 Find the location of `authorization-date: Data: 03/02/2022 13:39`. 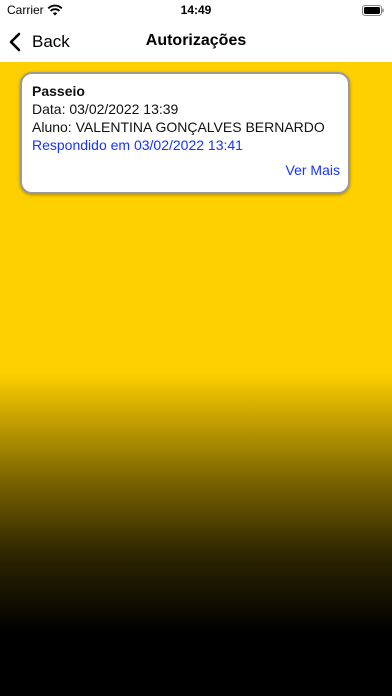

authorization-date: Data: 03/02/2022 13:39 is located at coordinates (105, 109).